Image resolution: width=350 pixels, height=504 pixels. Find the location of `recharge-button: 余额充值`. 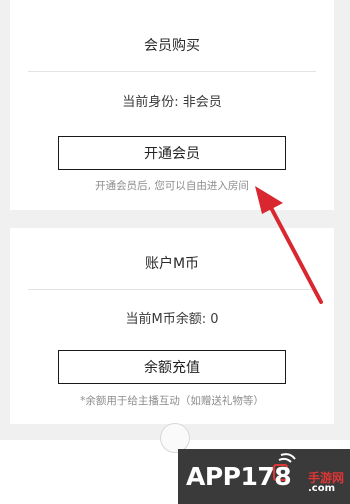

recharge-button: 余额充值 is located at coordinates (172, 367).